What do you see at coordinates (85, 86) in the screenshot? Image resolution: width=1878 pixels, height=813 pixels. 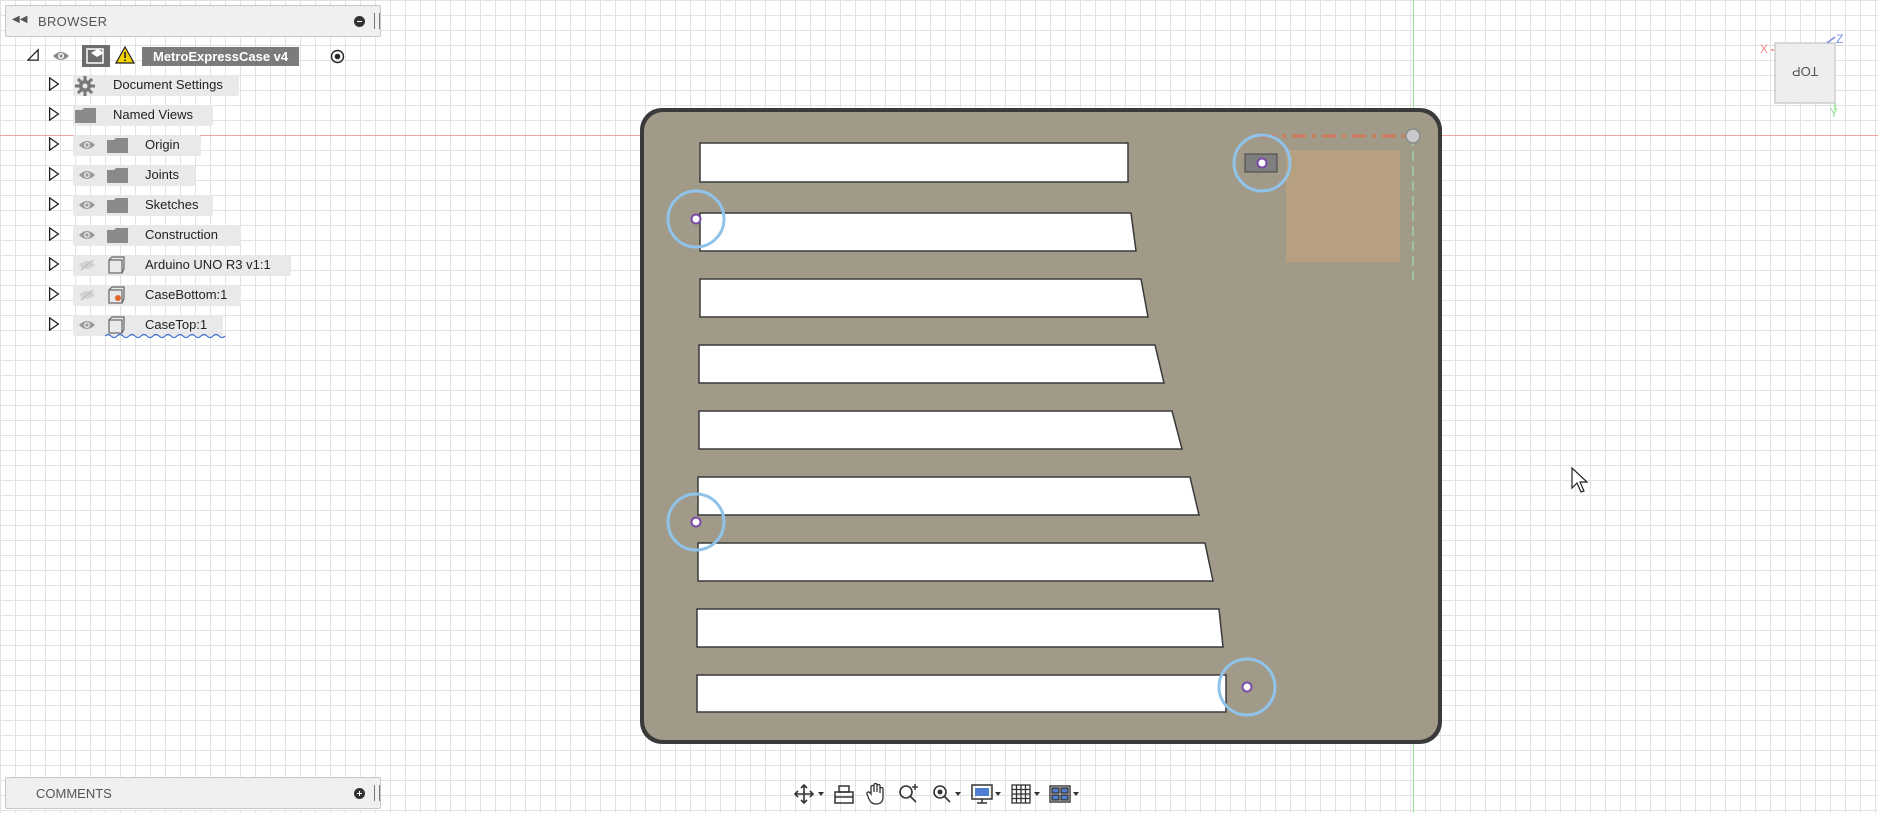 I see `gear-icon` at bounding box center [85, 86].